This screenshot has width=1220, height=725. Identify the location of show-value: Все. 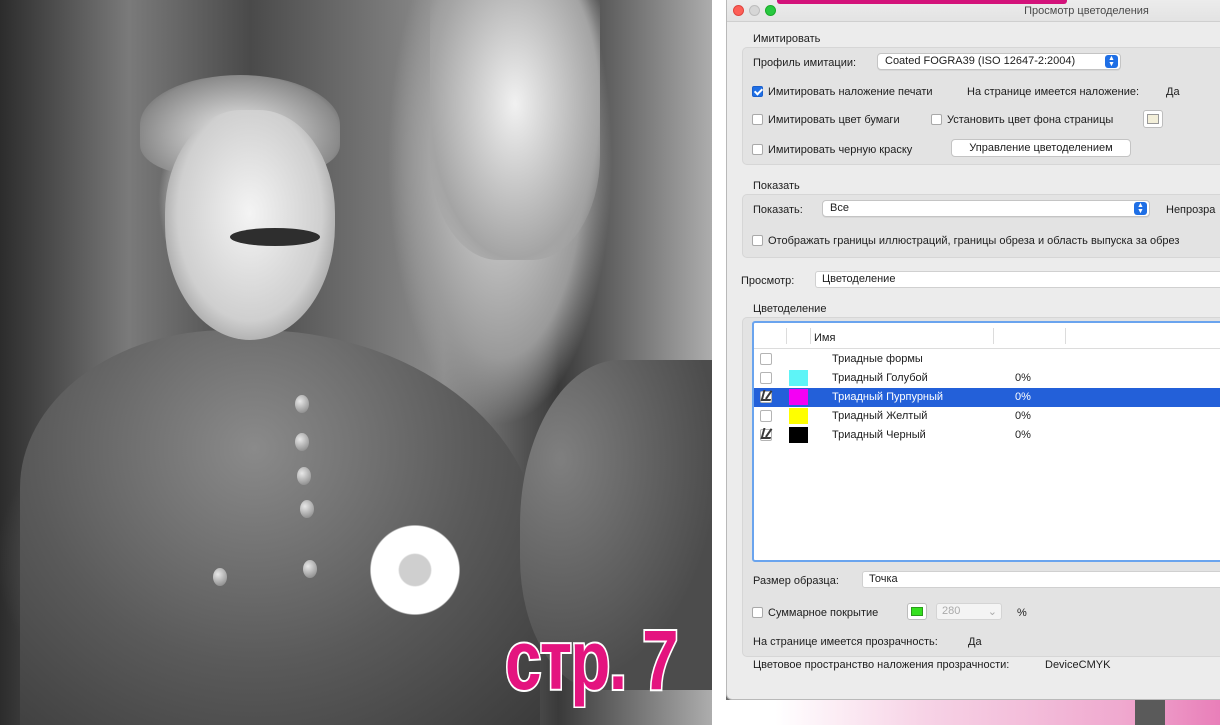
(839, 208).